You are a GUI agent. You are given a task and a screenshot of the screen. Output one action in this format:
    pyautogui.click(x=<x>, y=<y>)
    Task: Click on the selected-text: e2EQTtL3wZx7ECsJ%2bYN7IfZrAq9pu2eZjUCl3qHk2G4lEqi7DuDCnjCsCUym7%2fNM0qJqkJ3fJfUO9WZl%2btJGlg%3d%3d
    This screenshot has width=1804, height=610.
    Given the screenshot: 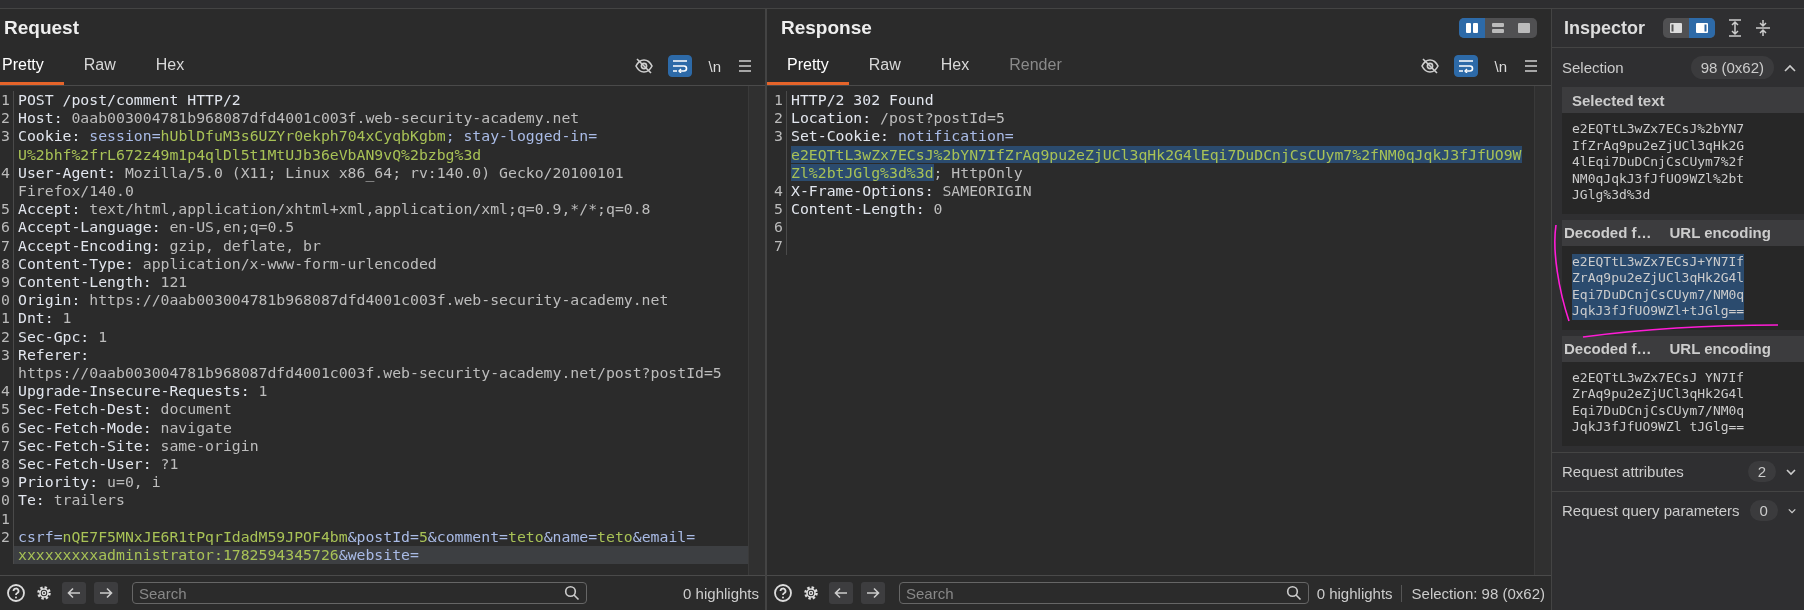 What is the action you would take?
    pyautogui.click(x=1658, y=162)
    